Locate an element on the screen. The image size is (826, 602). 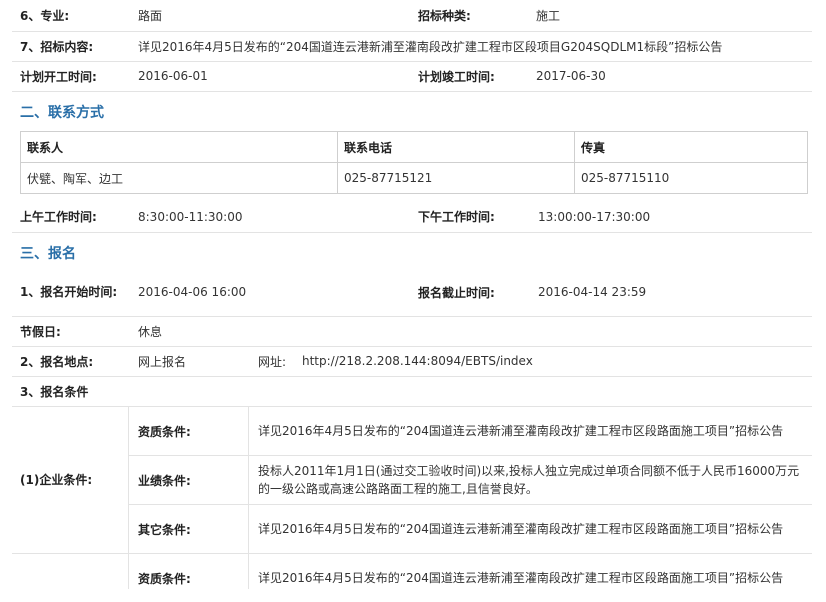
info-row-major: 6、专业: 路面 招标种类: 施工 is located at coordinates (412, 16).